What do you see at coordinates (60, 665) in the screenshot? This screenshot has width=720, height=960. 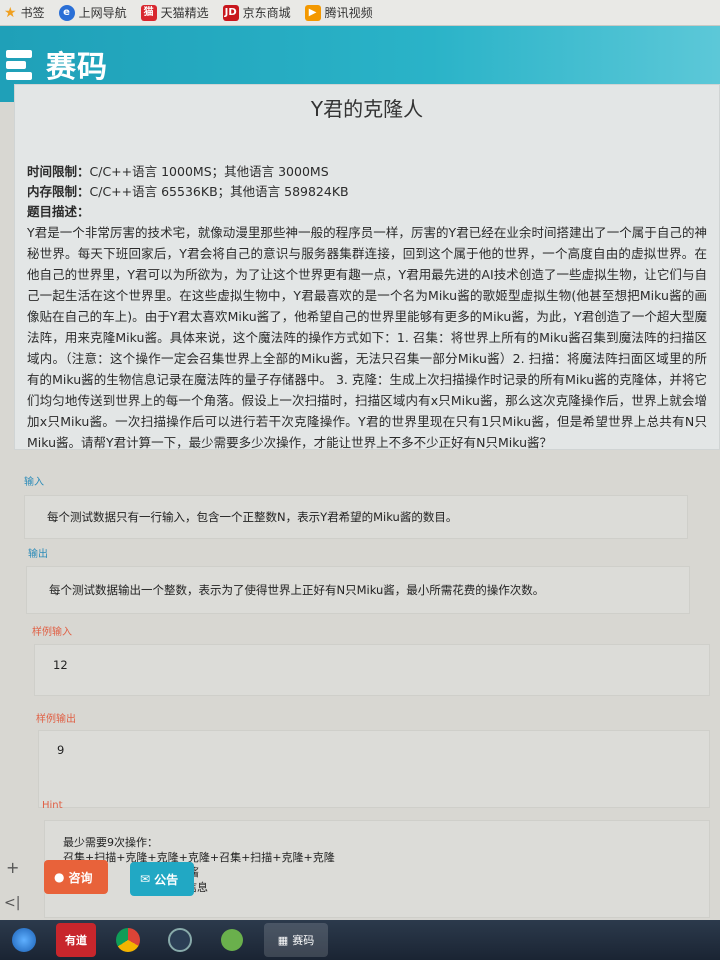 I see `sample-input-value: 12` at bounding box center [60, 665].